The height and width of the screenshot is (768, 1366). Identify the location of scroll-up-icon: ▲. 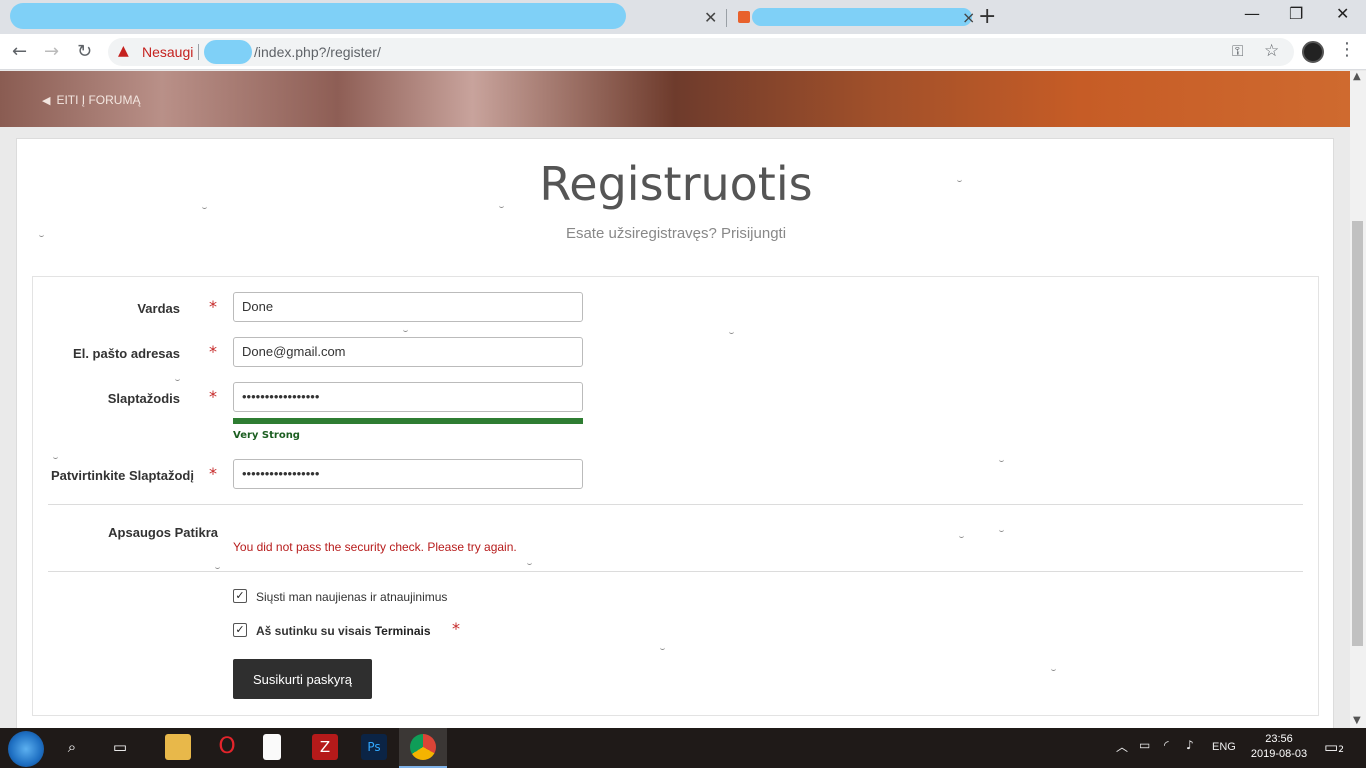
(1357, 76).